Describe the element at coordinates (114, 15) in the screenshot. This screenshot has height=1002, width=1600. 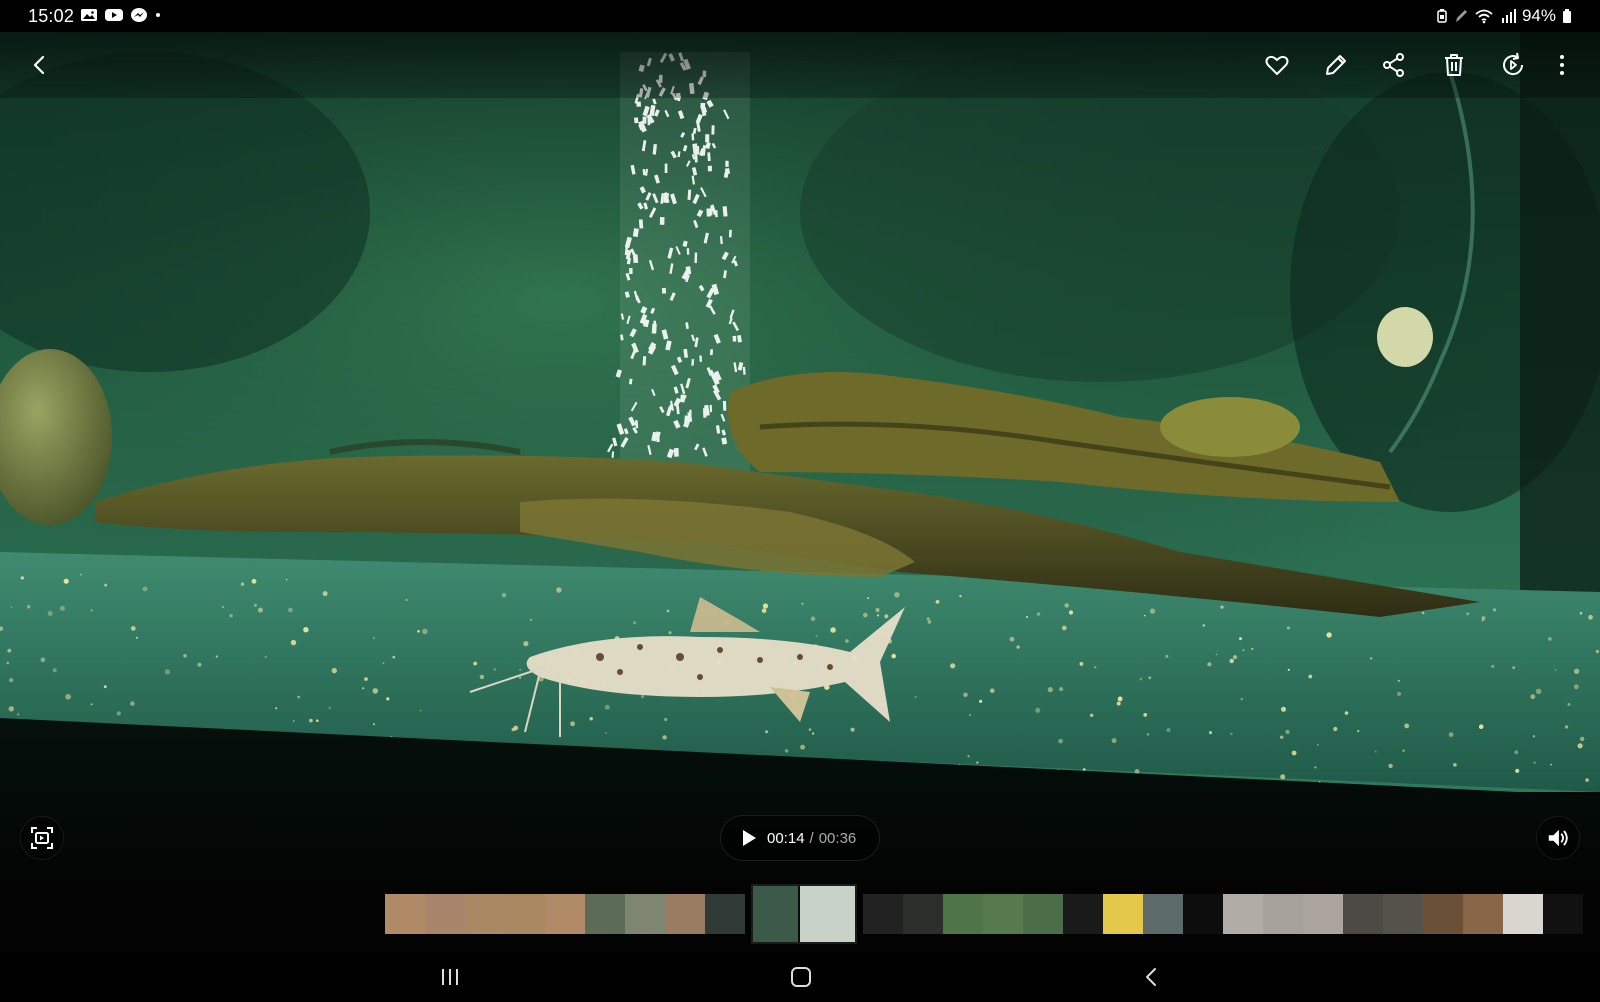
I see `youtube-notification-icon` at that location.